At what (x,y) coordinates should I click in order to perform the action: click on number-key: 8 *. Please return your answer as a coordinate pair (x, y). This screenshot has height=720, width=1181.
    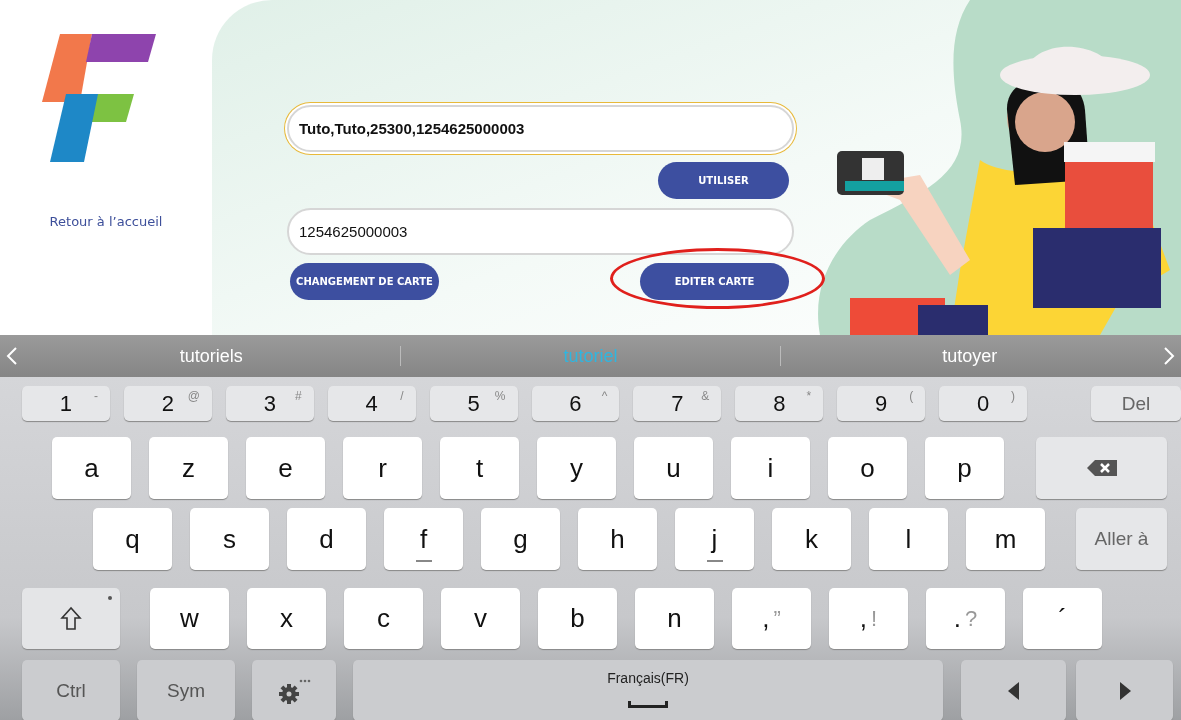
    Looking at the image, I should click on (779, 403).